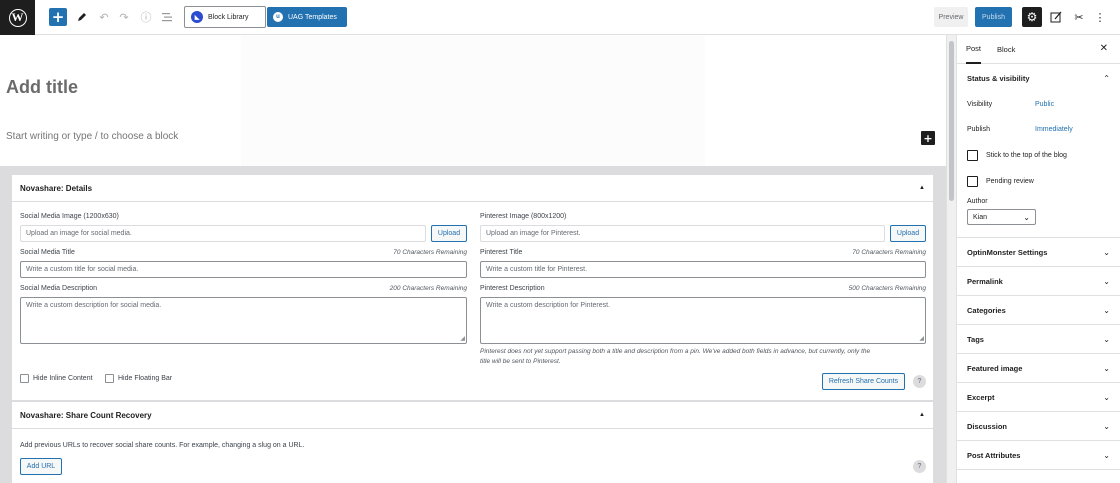 This screenshot has width=1120, height=483. I want to click on edit-external-icon, so click(1056, 17).